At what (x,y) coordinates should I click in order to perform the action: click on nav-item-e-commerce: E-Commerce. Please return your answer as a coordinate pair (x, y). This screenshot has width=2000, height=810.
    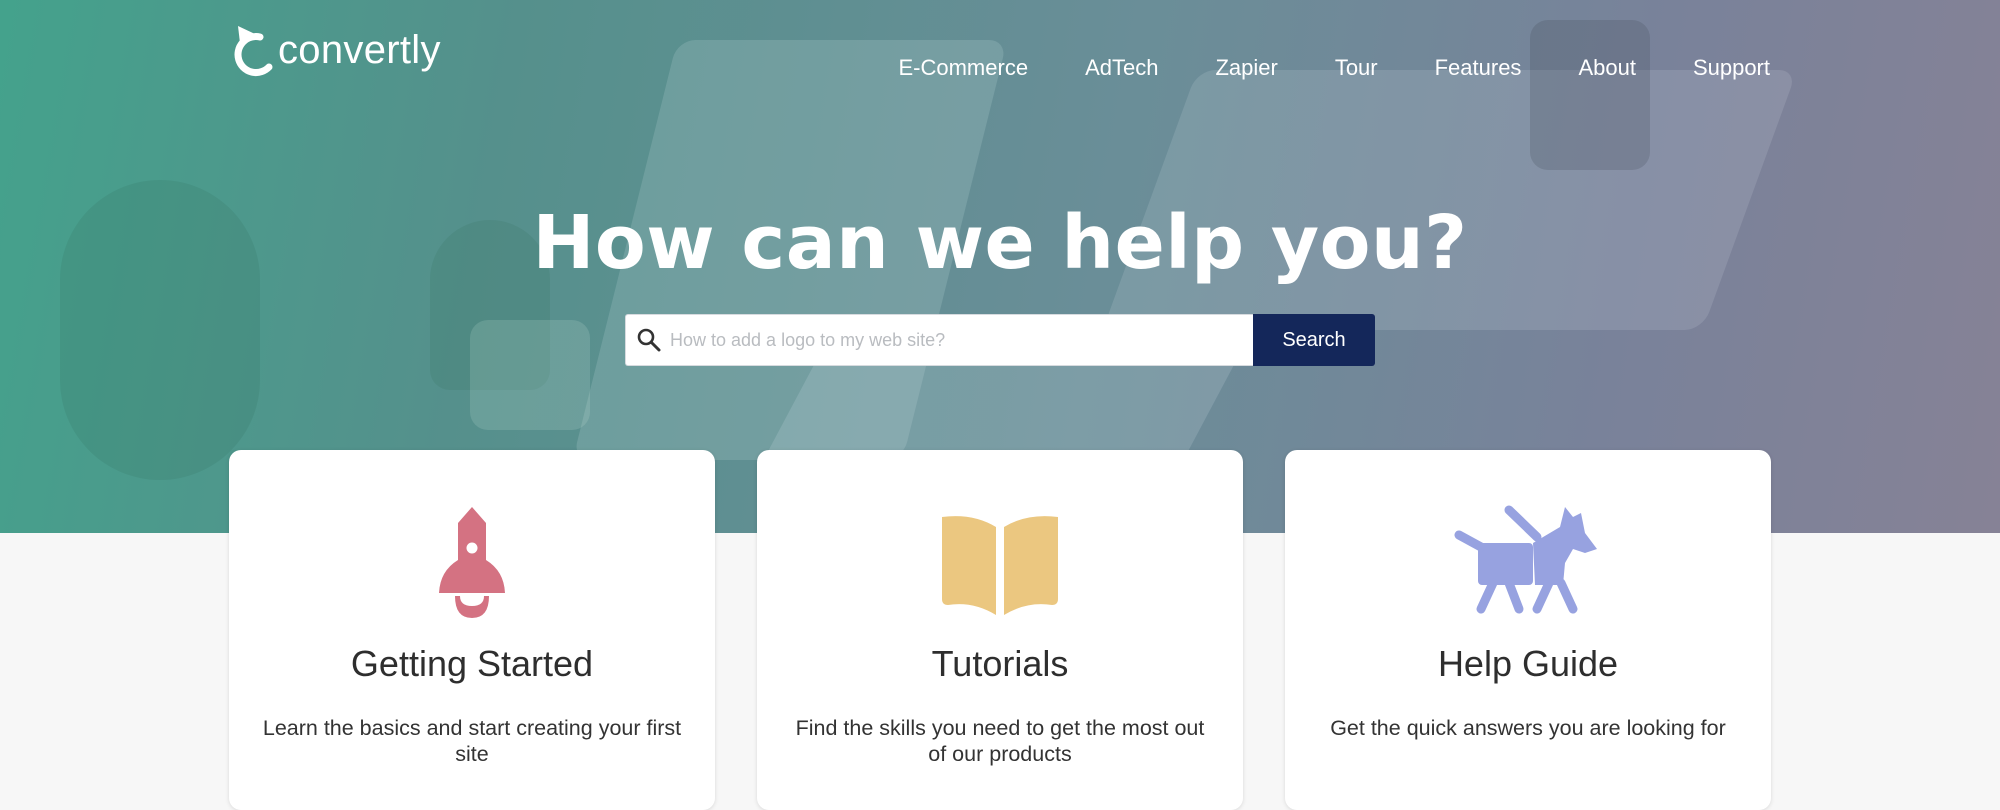
    Looking at the image, I should click on (963, 68).